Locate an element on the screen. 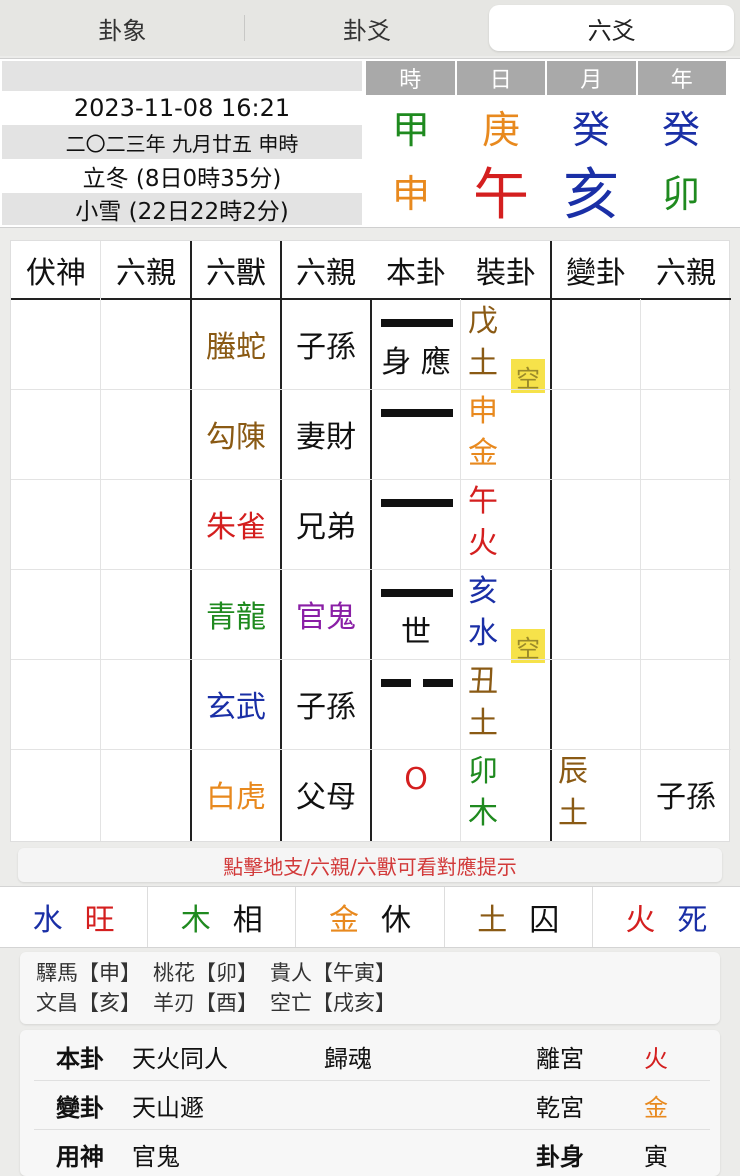 Image resolution: width=740 pixels, height=1176 pixels. gregorian-date: 2023-11-08 16:21 is located at coordinates (182, 108).